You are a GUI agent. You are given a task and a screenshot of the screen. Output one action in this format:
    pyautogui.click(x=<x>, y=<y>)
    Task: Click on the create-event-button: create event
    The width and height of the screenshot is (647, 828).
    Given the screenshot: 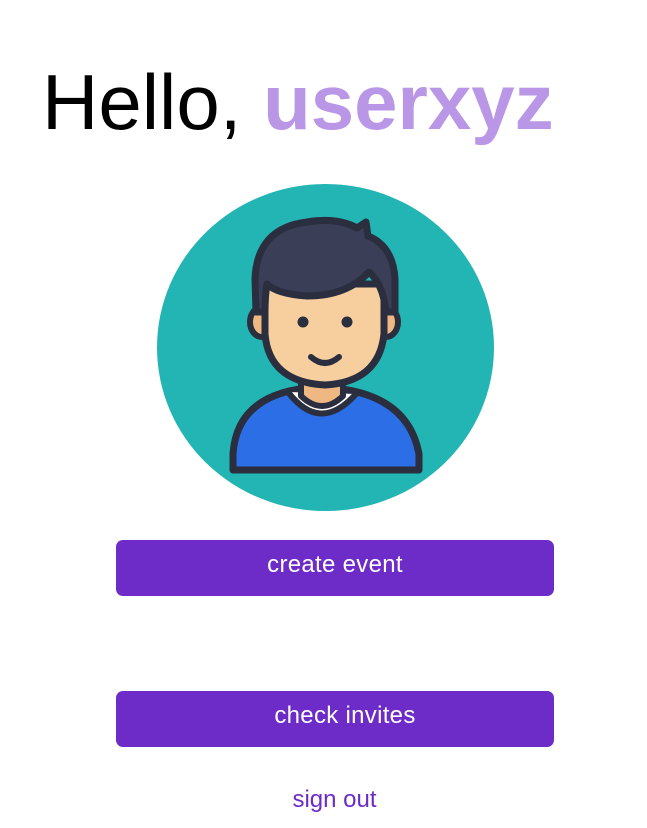 What is the action you would take?
    pyautogui.click(x=335, y=568)
    